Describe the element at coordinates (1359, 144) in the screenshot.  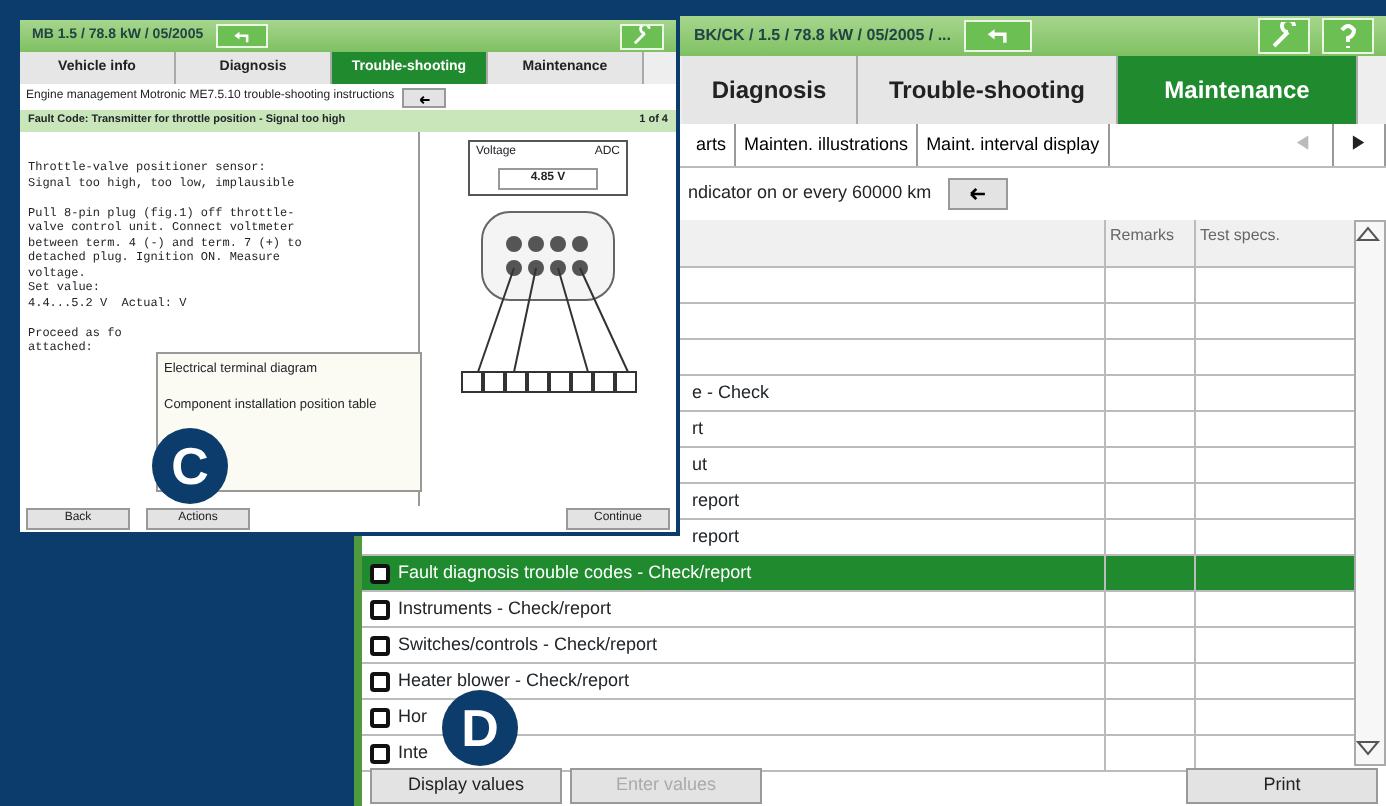
I see `right-arrow-icon` at that location.